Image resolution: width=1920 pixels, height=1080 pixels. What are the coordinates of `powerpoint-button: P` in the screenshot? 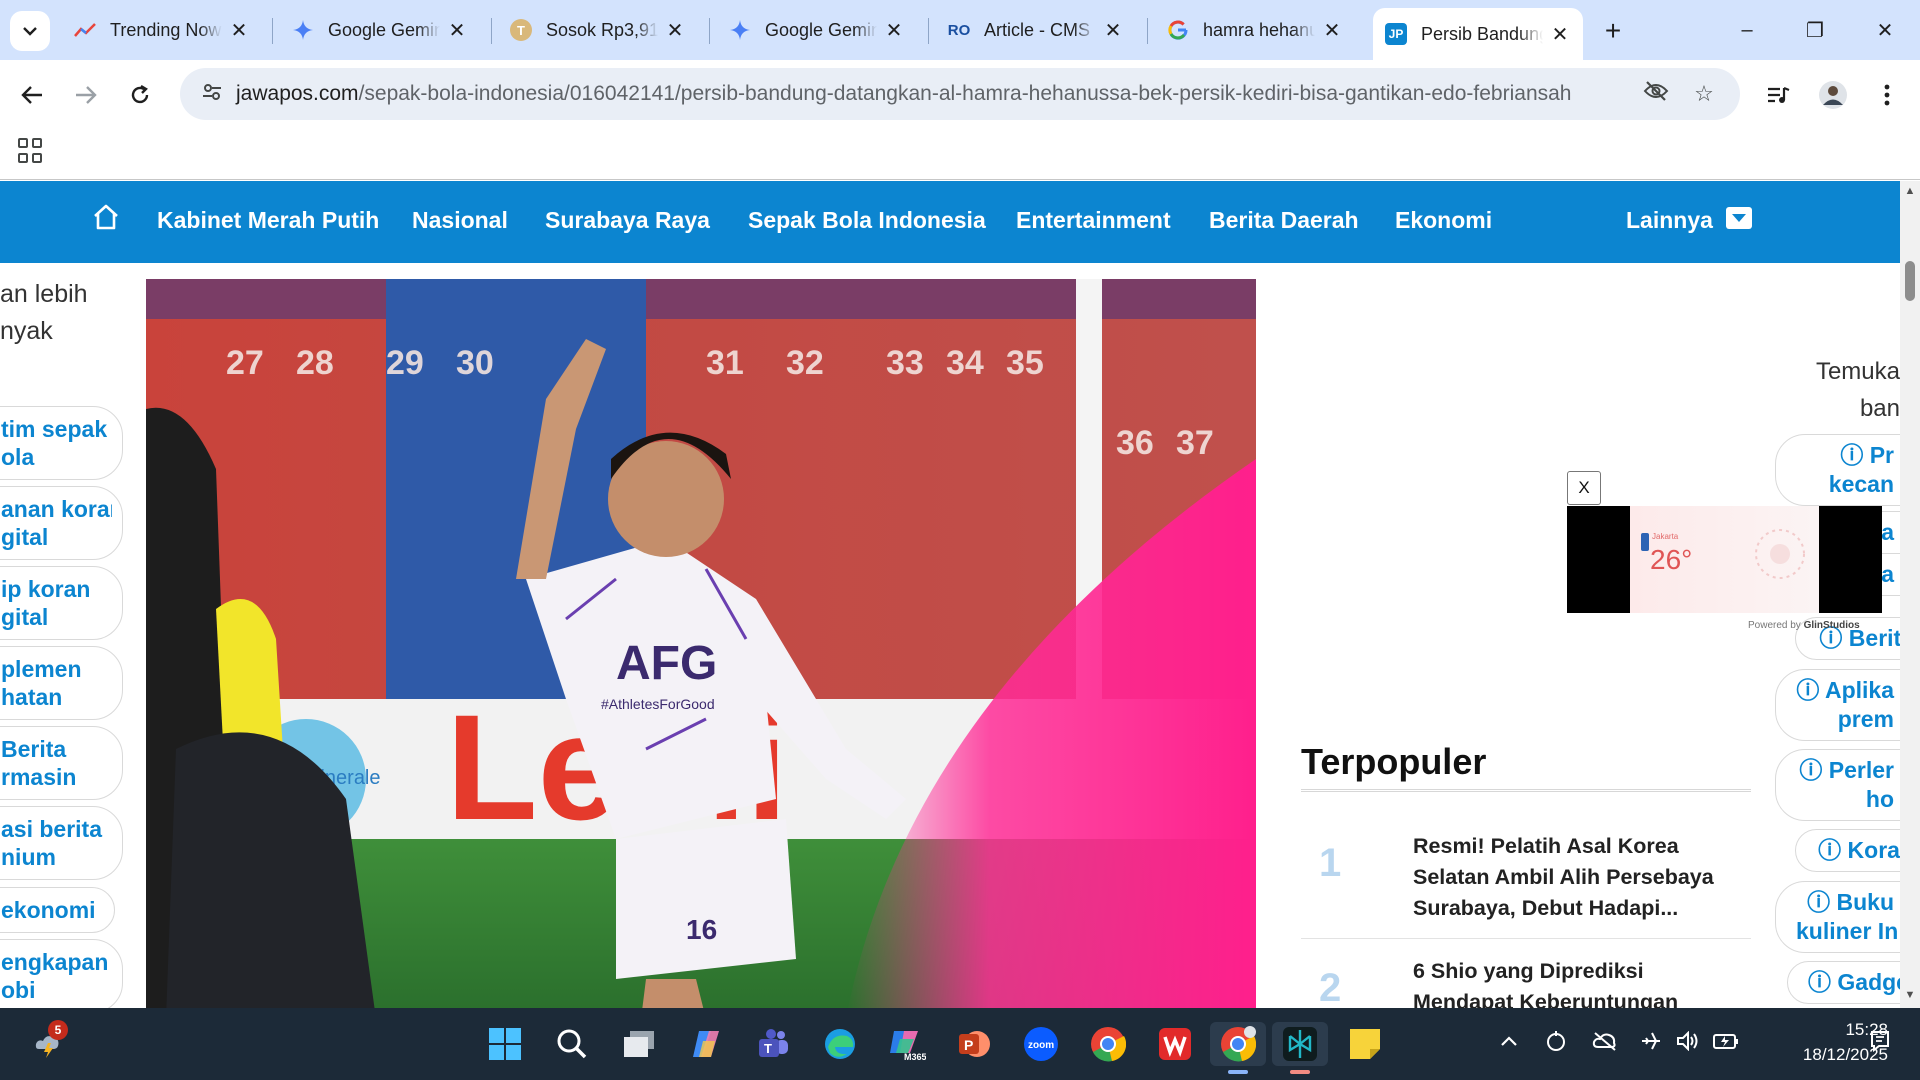 It's located at (974, 1044).